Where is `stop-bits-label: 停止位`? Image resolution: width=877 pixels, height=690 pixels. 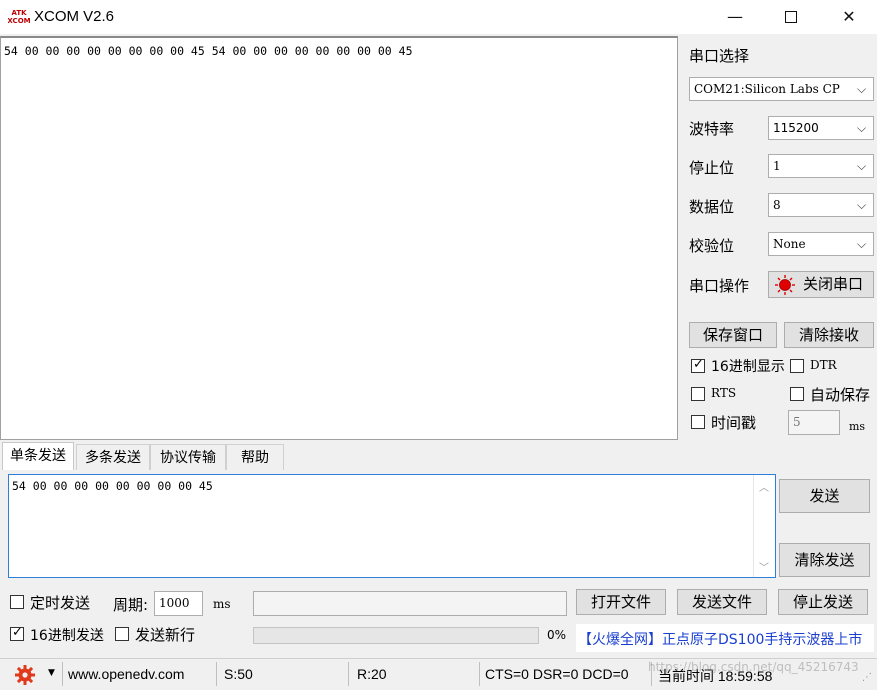
stop-bits-label: 停止位 is located at coordinates (712, 168).